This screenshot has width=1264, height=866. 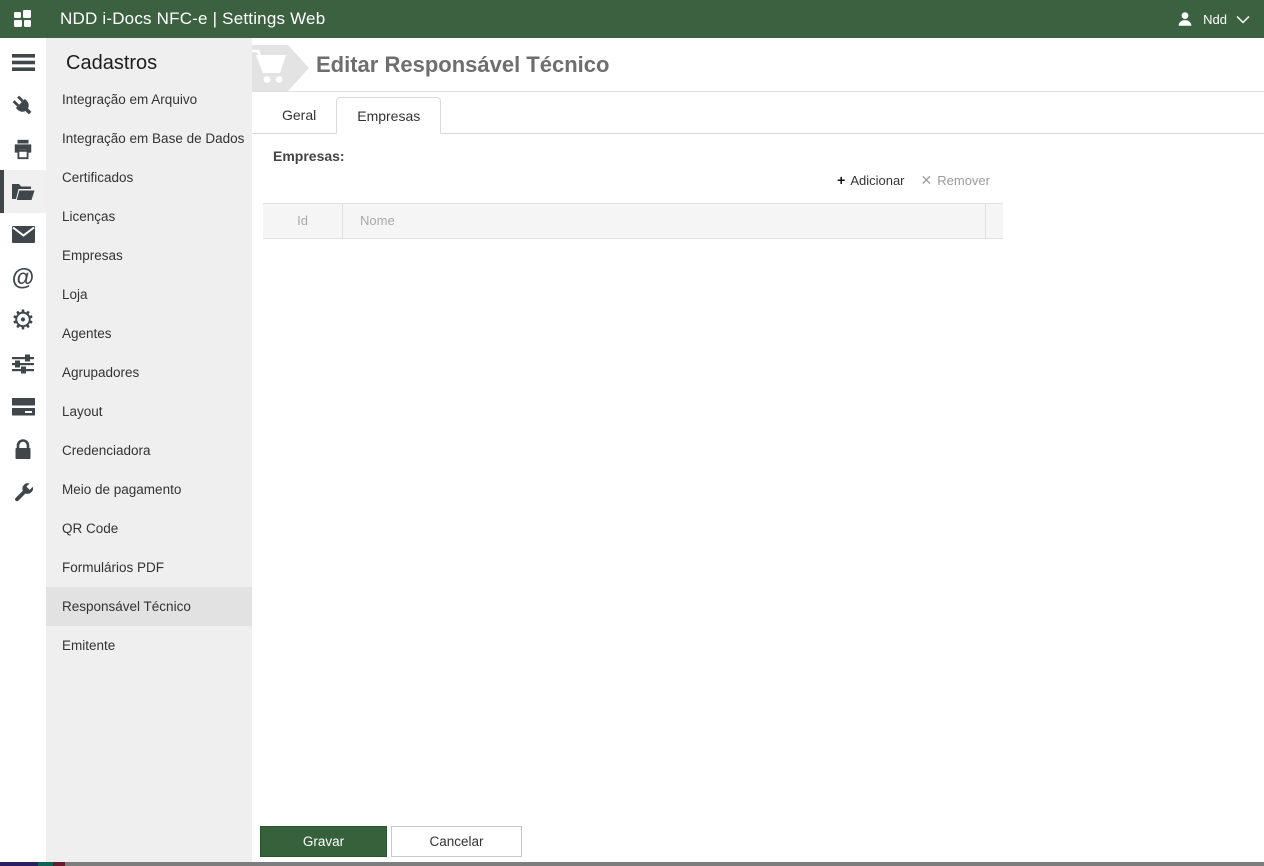 I want to click on sidebar-item-agrupadores: Agrupadores, so click(x=149, y=372).